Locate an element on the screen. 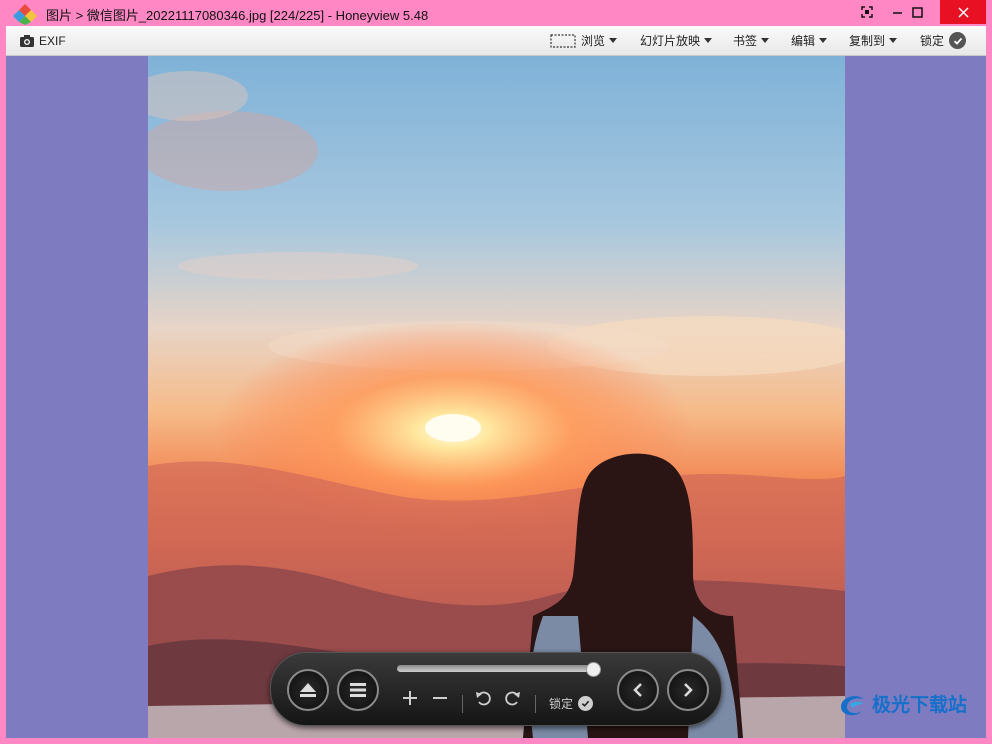 Image resolution: width=992 pixels, height=744 pixels. bookmark-label: 书签 is located at coordinates (745, 41).